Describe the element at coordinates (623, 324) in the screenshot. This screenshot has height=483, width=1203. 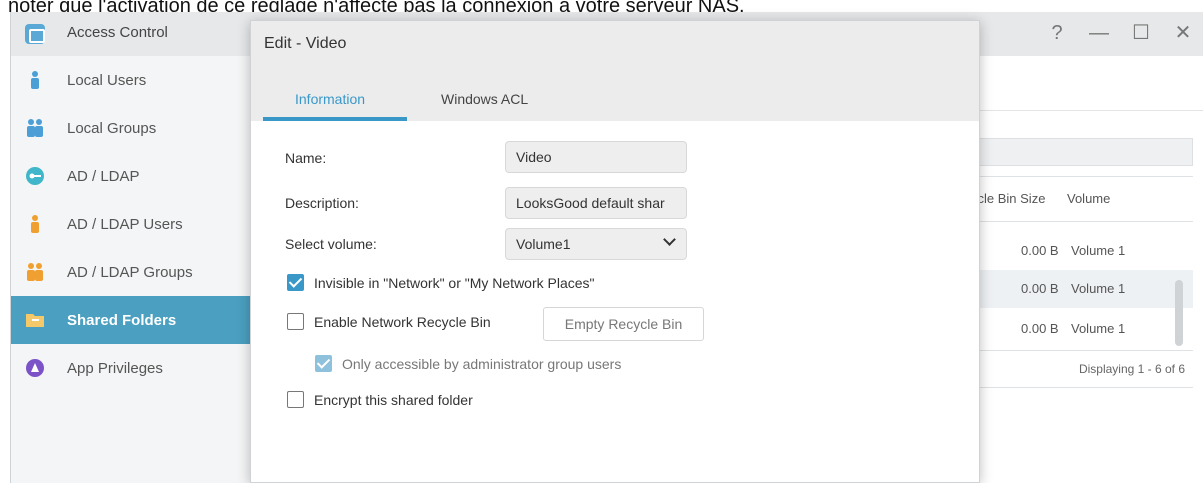
I see `empty-recycle-bin-button: Empty Recycle Bin` at that location.